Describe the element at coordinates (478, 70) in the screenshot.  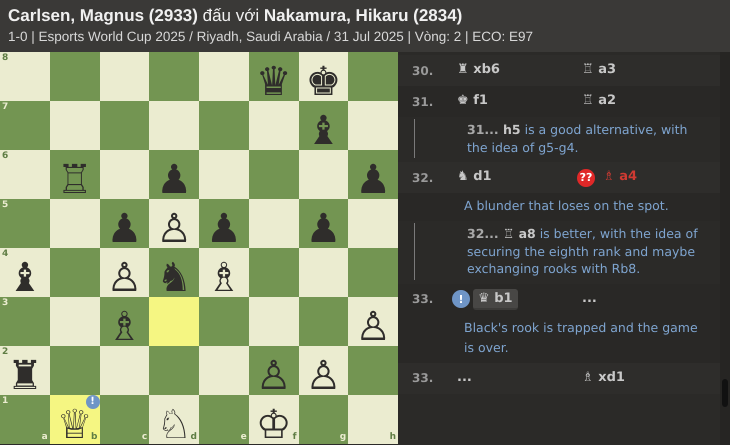
I see `move-button: ♜ xb6` at that location.